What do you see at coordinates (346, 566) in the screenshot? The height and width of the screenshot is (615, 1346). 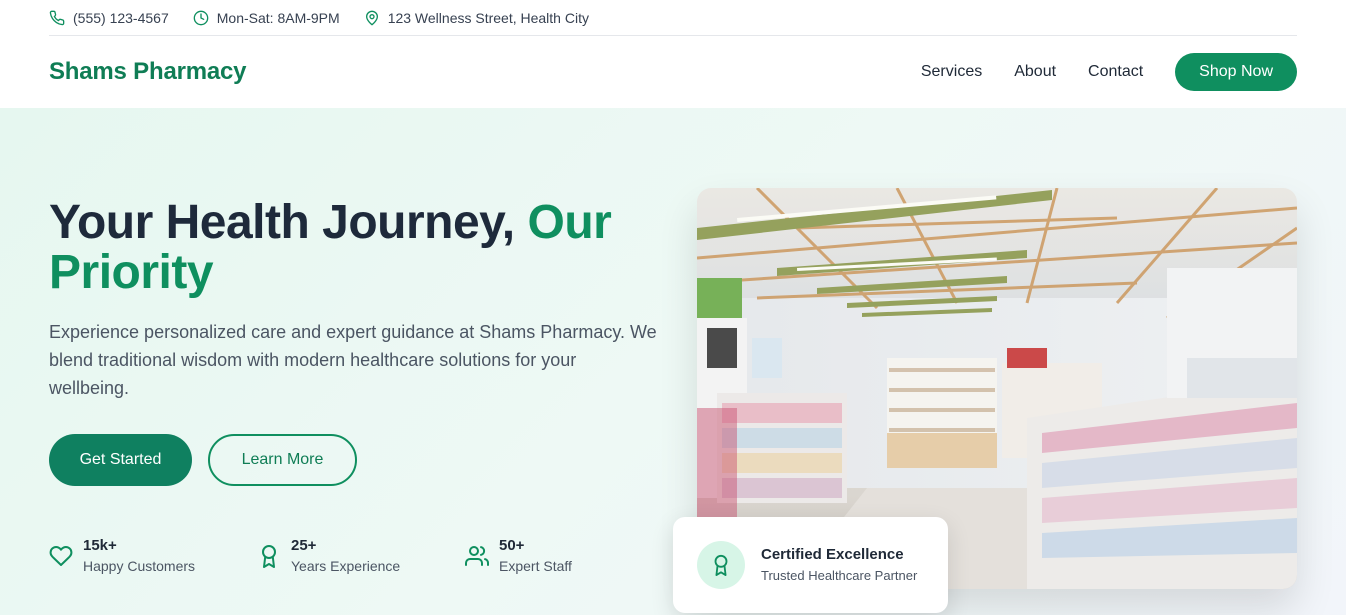 I see `stat-label: Years Experience` at bounding box center [346, 566].